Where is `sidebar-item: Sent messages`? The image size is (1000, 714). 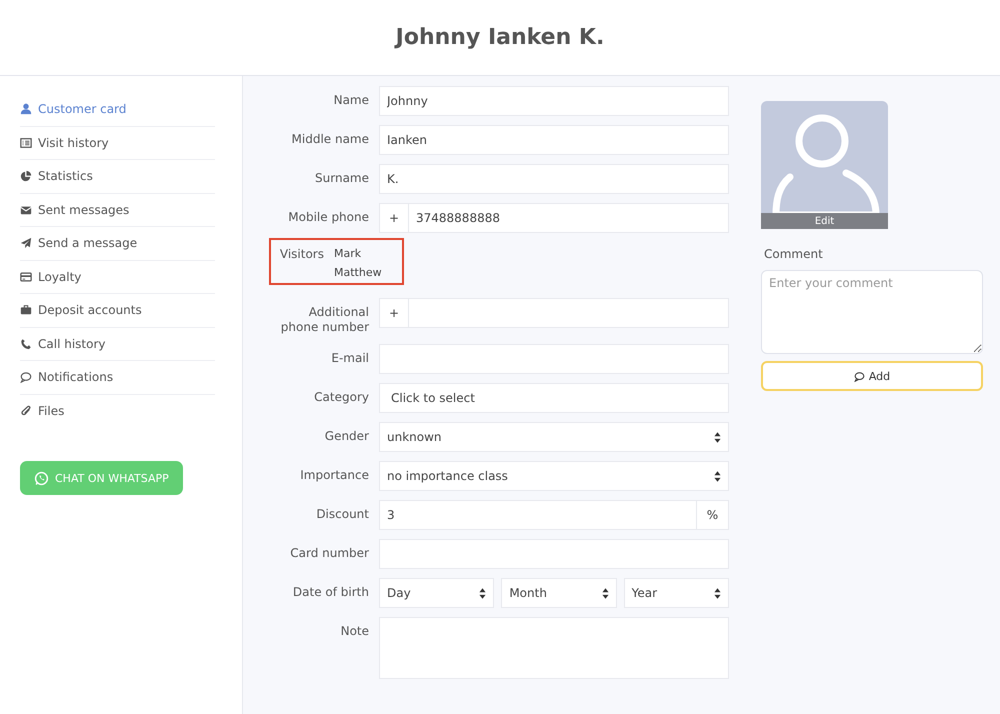
sidebar-item: Sent messages is located at coordinates (117, 210).